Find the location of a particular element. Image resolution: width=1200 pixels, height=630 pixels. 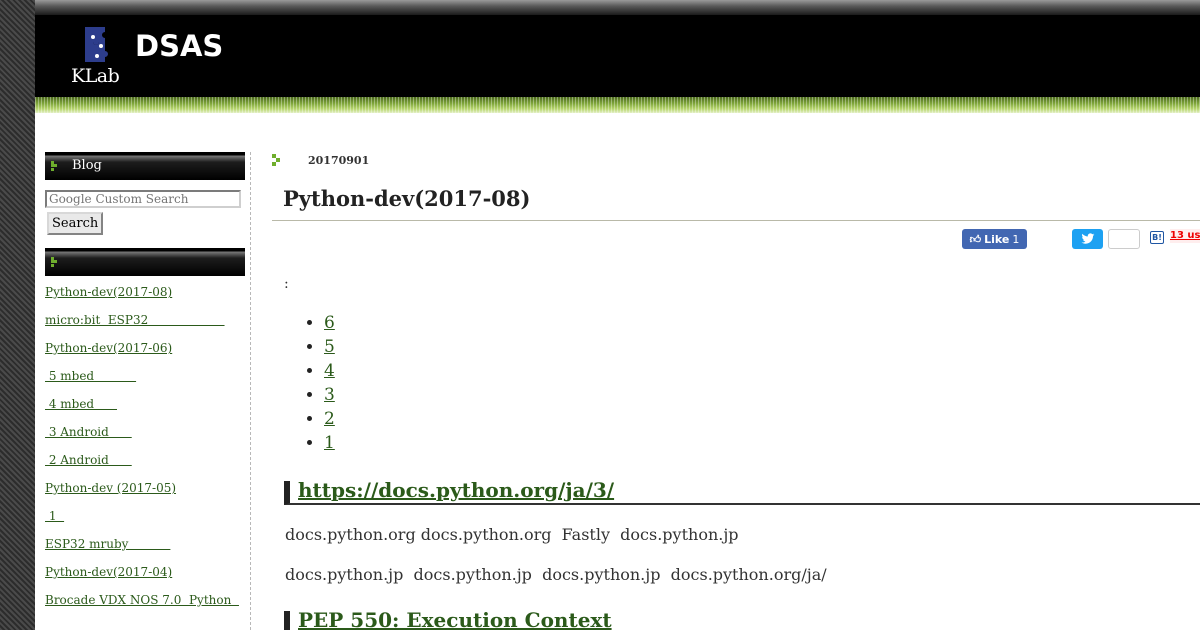

blog-box-title: Blog is located at coordinates (87, 165).